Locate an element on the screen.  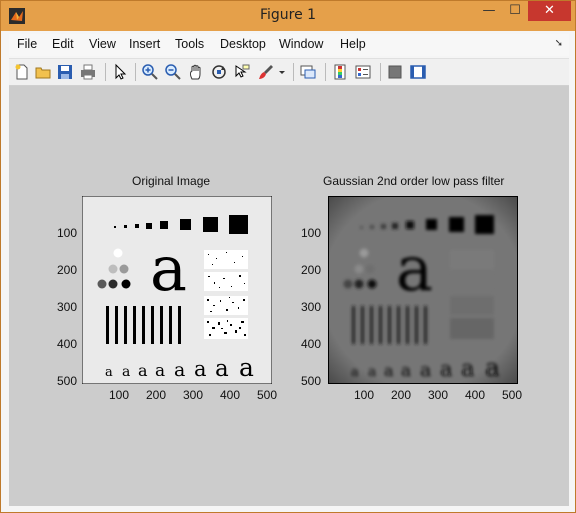
close-button: ✕ is located at coordinates (549, 11).